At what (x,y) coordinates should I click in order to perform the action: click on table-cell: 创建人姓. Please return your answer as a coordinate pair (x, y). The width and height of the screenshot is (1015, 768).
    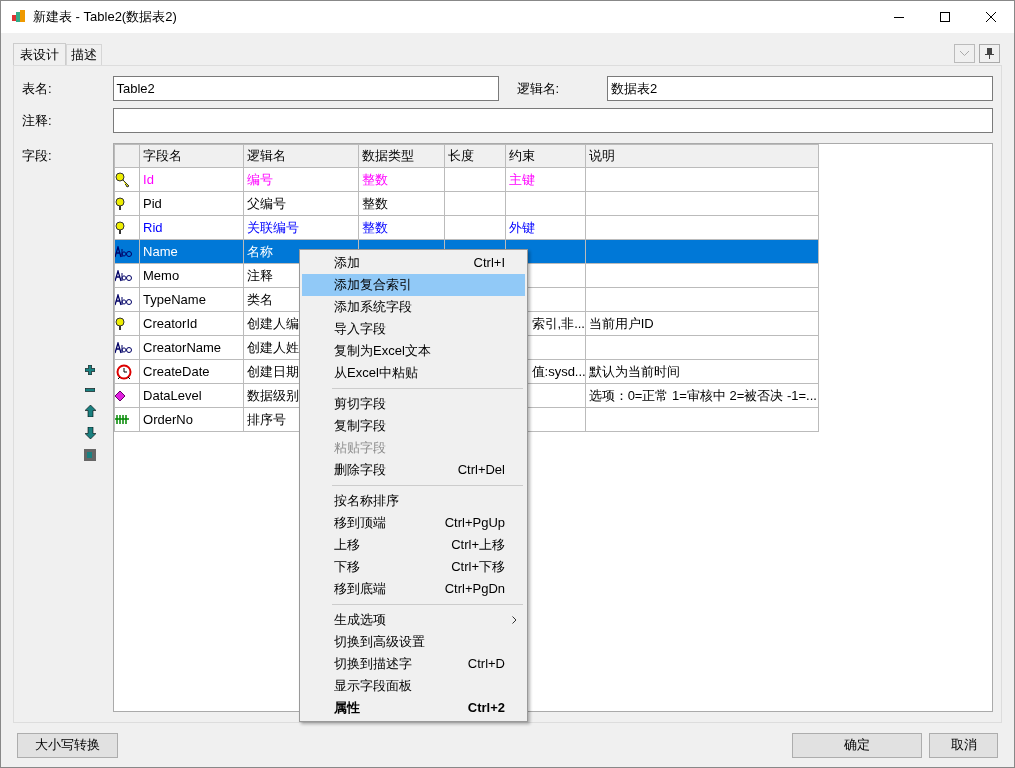
    Looking at the image, I should click on (273, 347).